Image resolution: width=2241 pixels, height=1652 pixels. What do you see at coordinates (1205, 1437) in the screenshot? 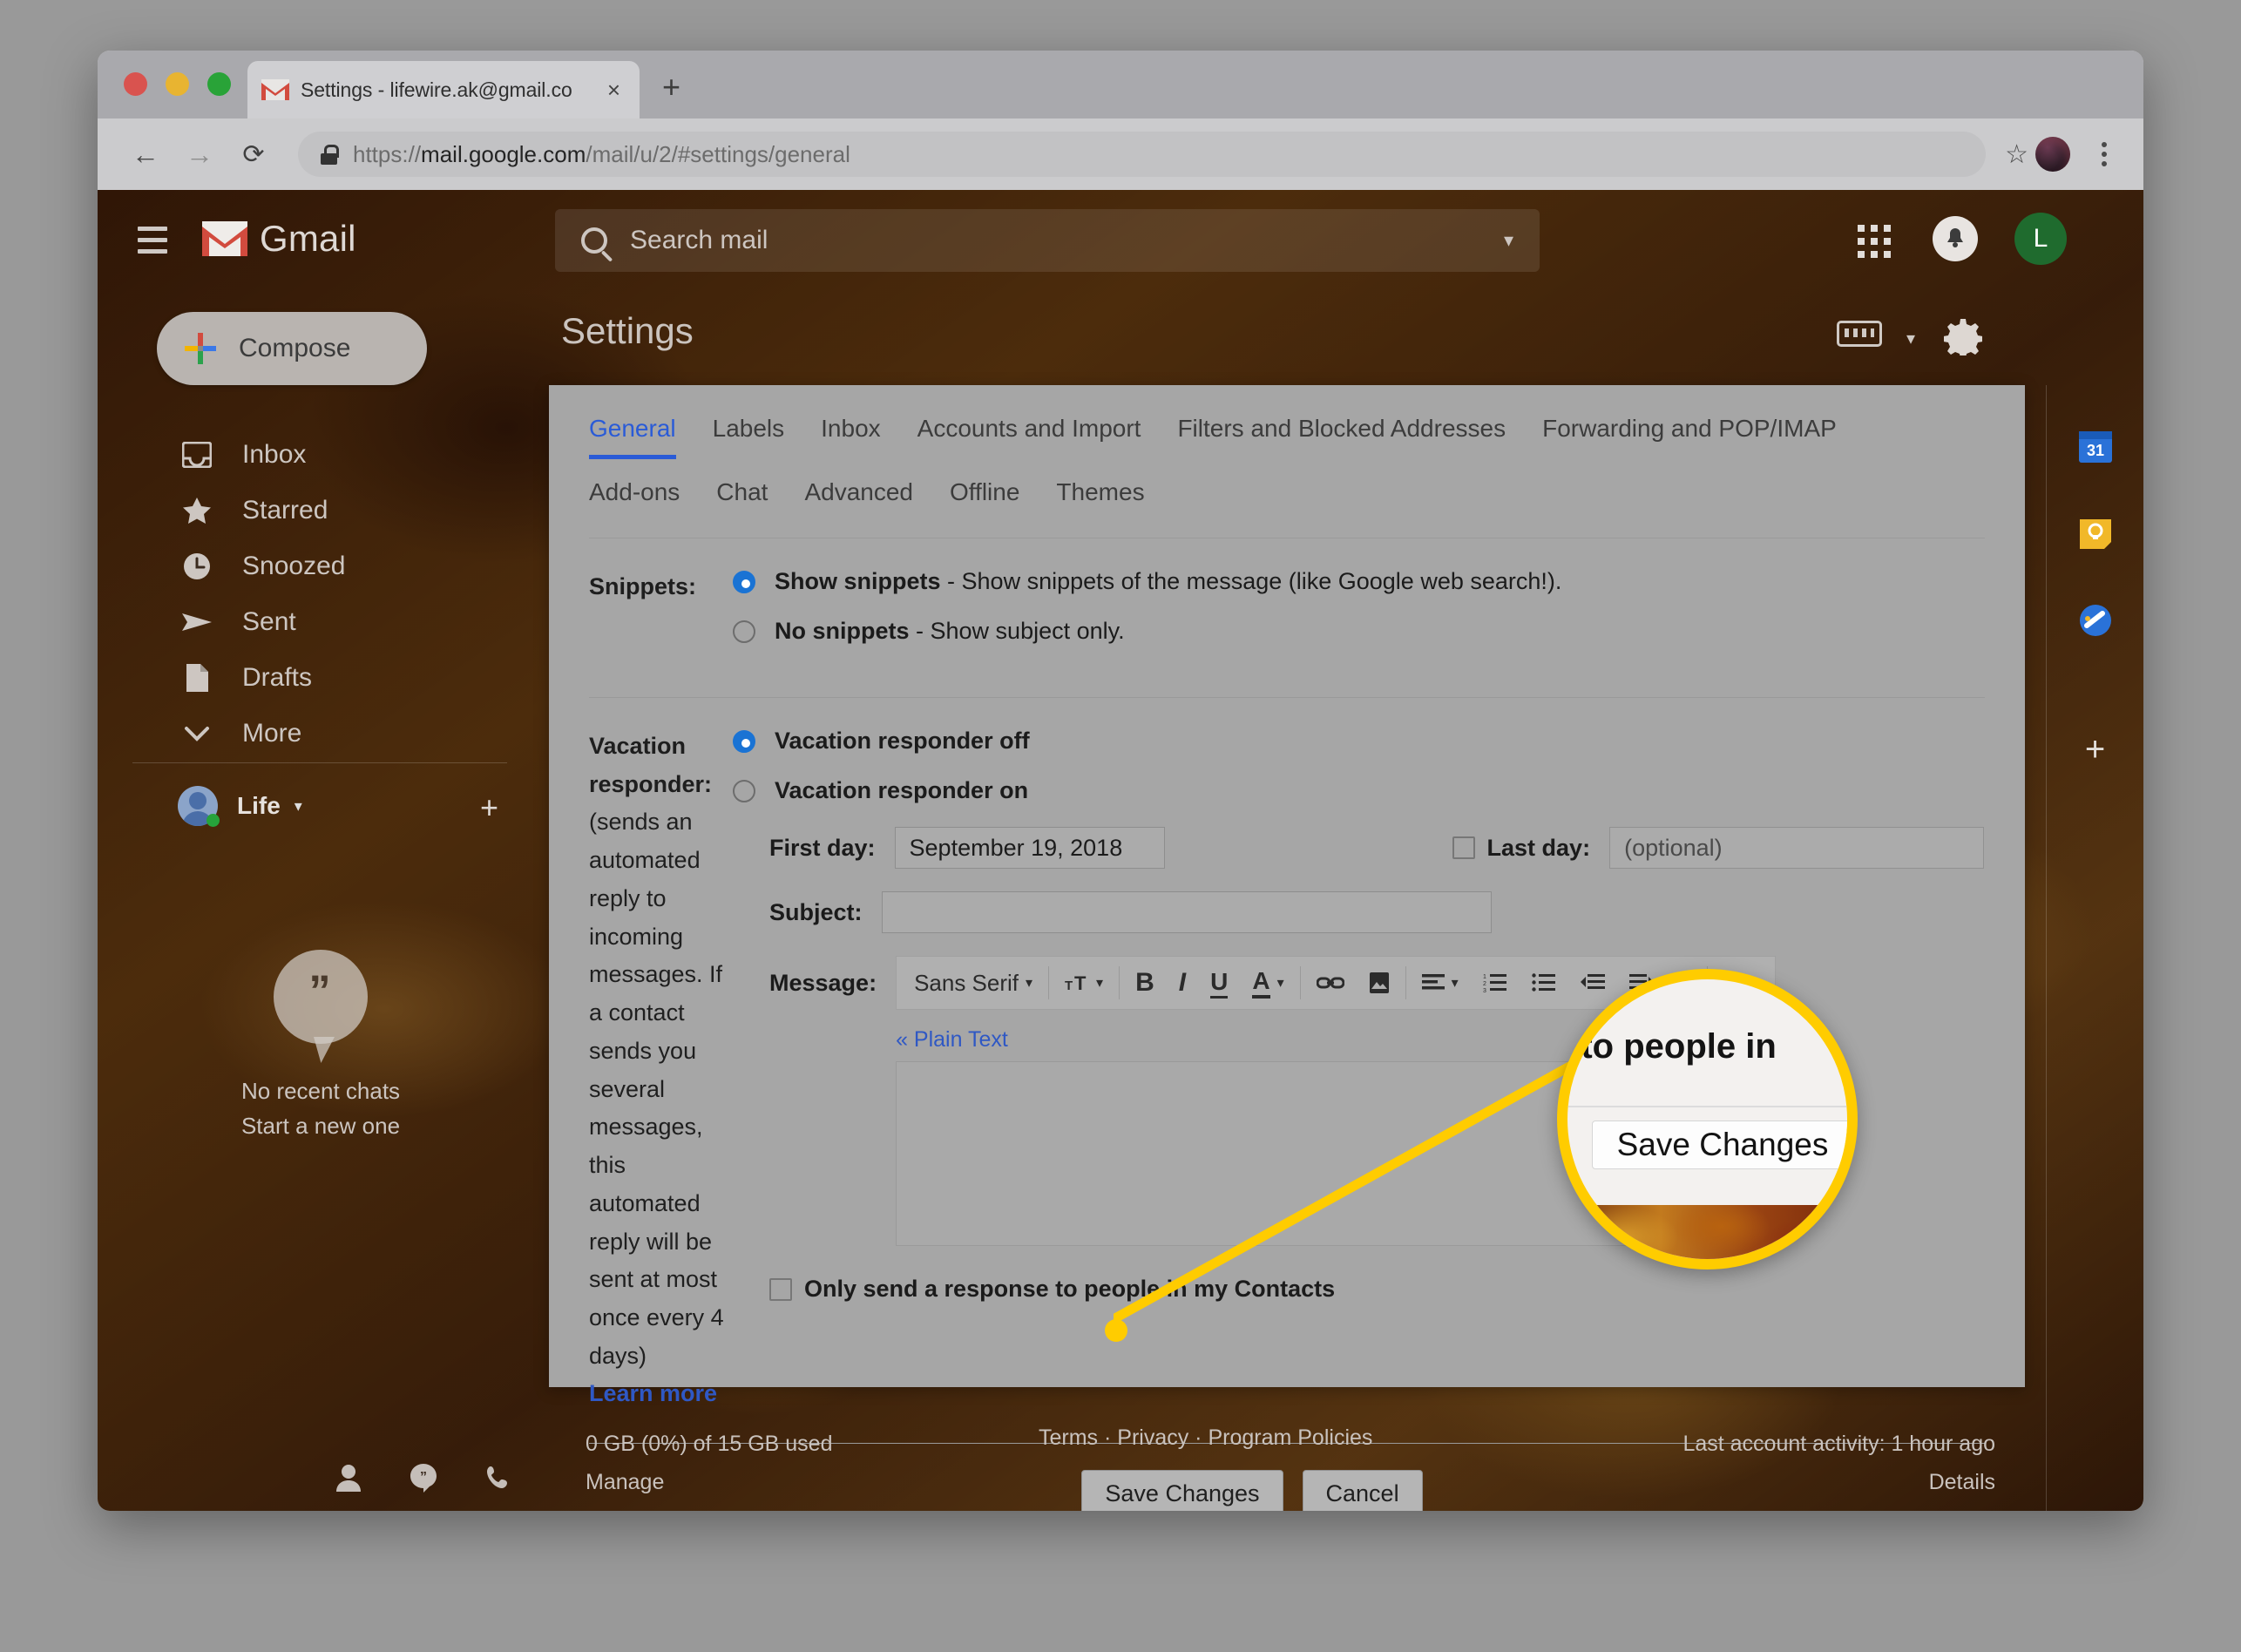
I see `footer-legal-links: Terms · Privacy · Program Policies` at bounding box center [1205, 1437].